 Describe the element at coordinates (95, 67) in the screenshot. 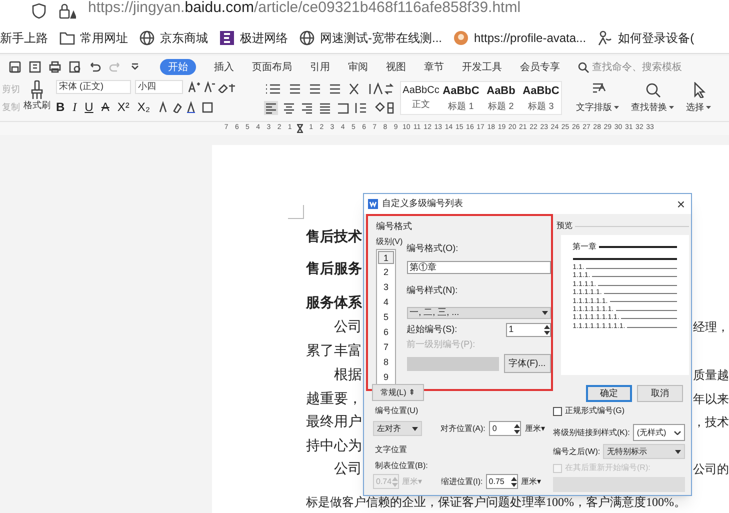

I see `undo-icon` at that location.